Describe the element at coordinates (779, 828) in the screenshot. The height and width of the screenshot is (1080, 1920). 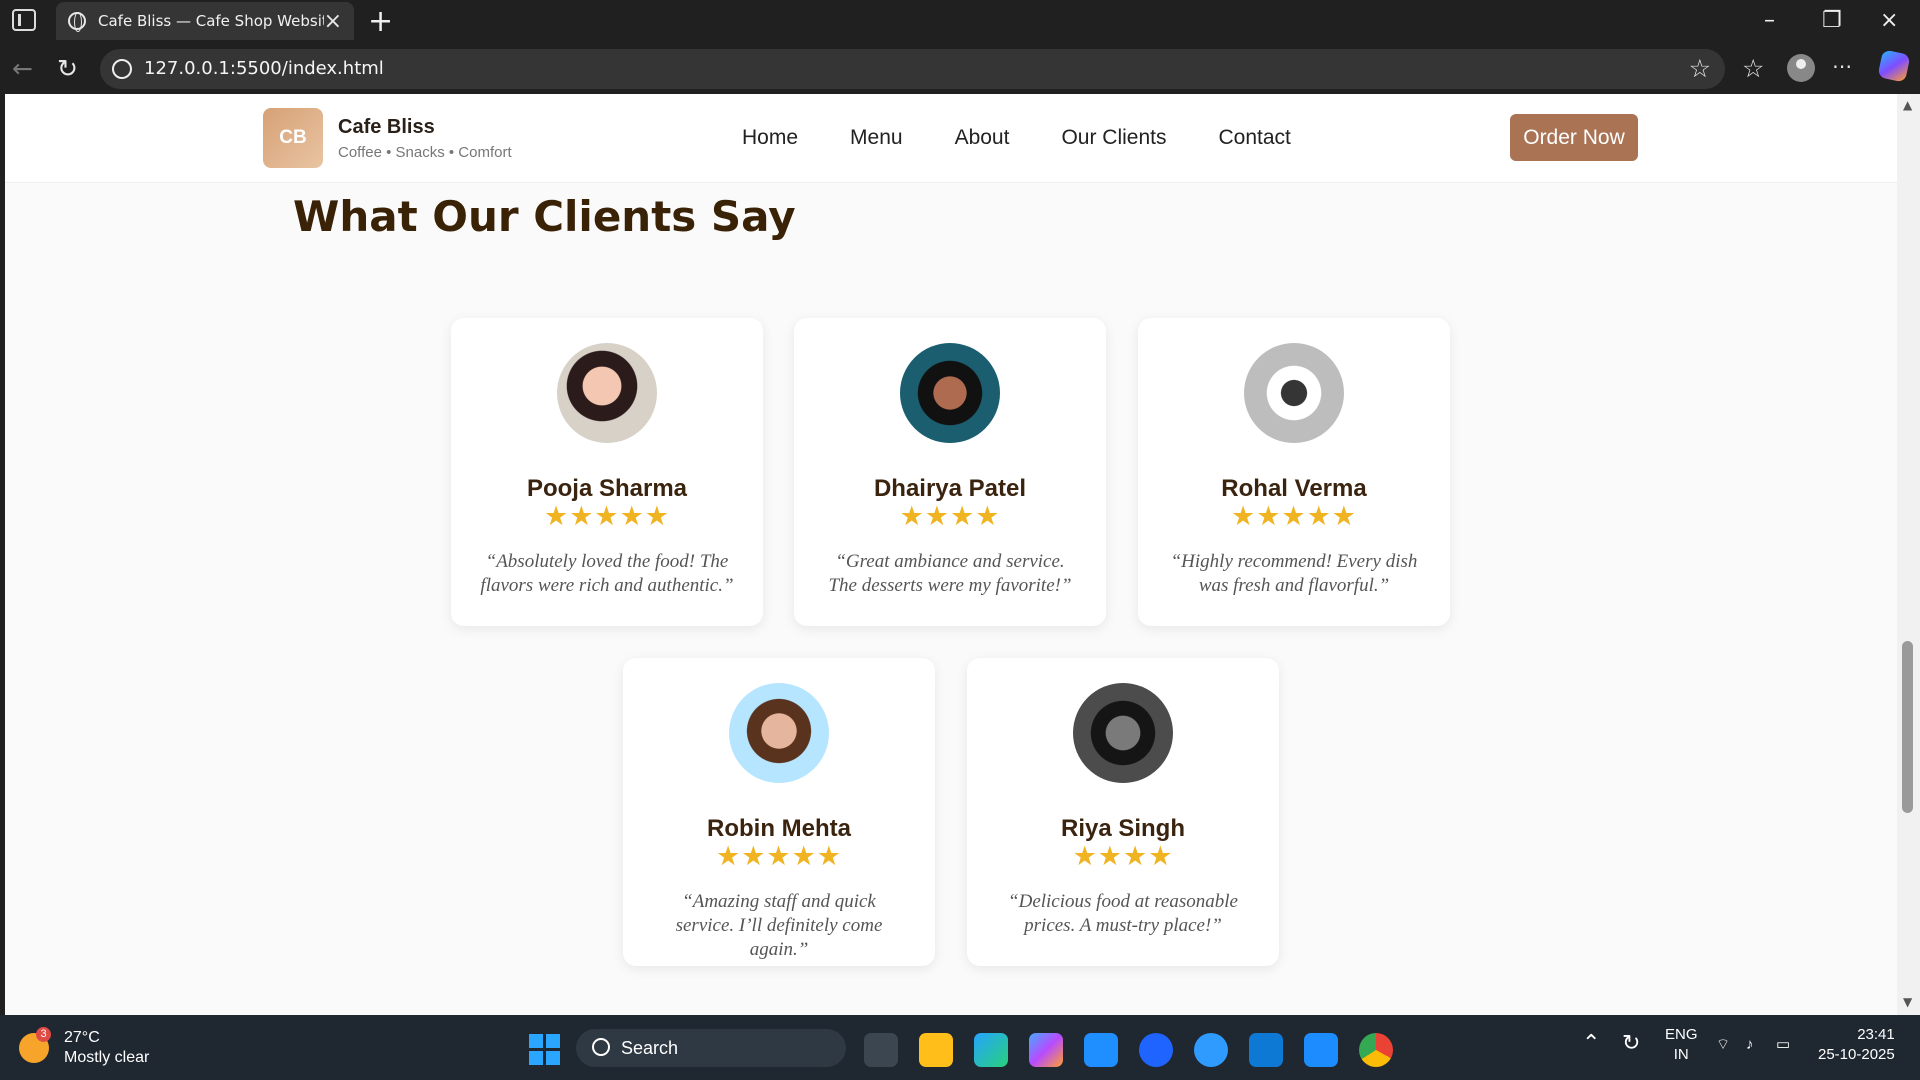
I see `client-name: Robin Mehta` at that location.